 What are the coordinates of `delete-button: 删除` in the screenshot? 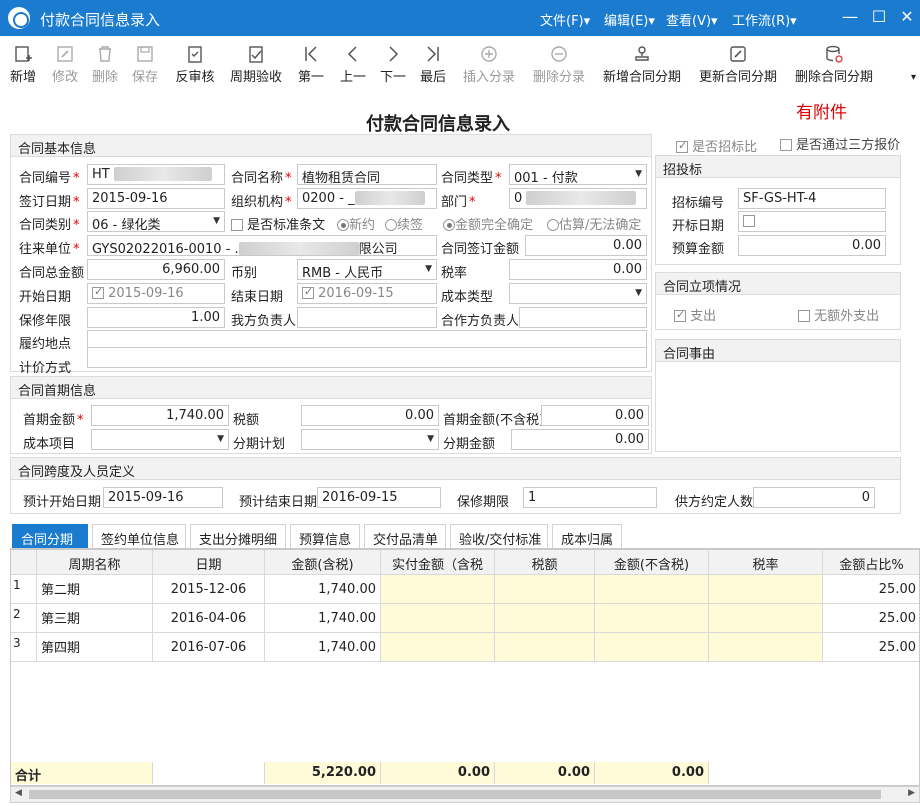 It's located at (105, 64).